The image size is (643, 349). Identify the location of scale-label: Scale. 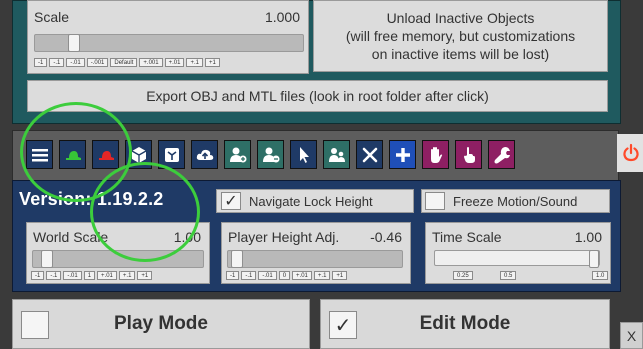
(52, 17).